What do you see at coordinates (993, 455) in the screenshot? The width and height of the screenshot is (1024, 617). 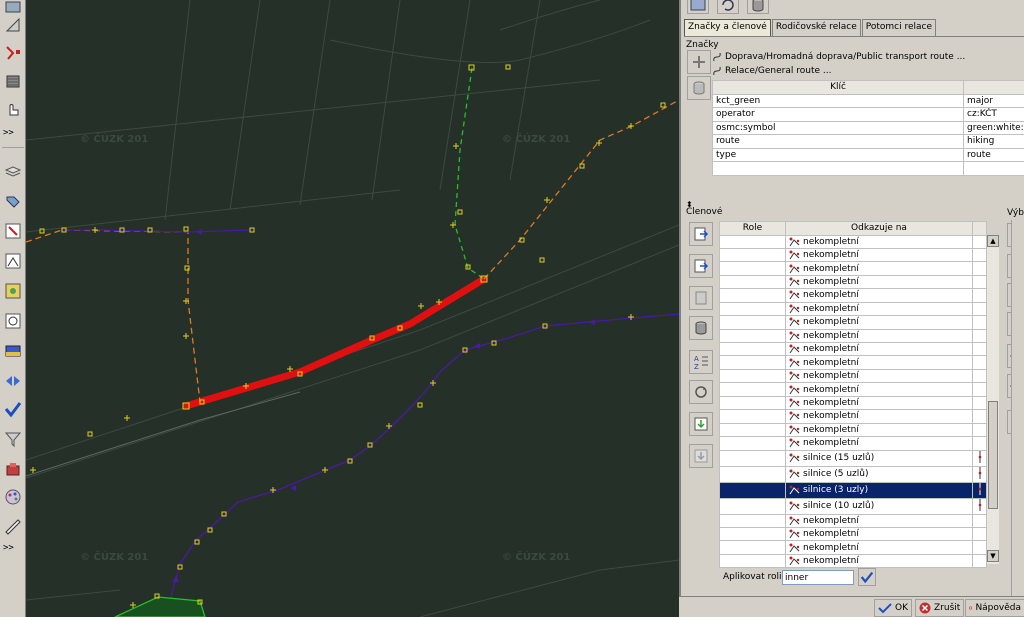 I see `scroll-thumb` at bounding box center [993, 455].